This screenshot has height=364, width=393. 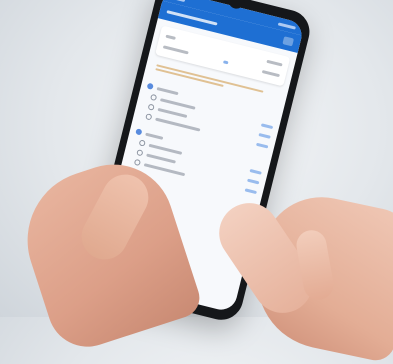 I want to click on status-icons, so click(x=287, y=25).